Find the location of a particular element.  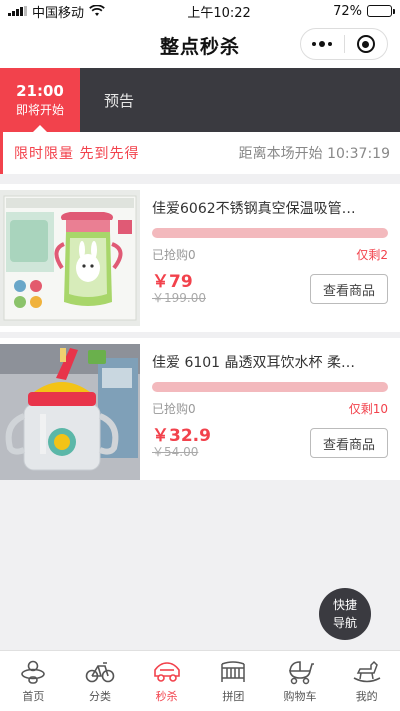

accent-stripe is located at coordinates (1, 153).